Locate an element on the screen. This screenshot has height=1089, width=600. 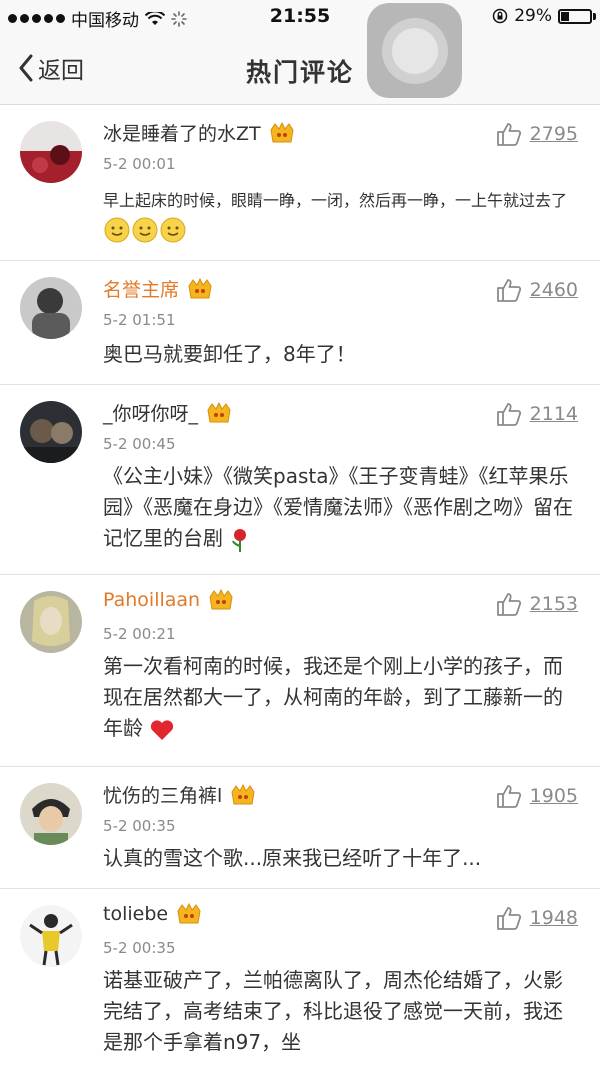
like-button: 1905 is located at coordinates (537, 796).